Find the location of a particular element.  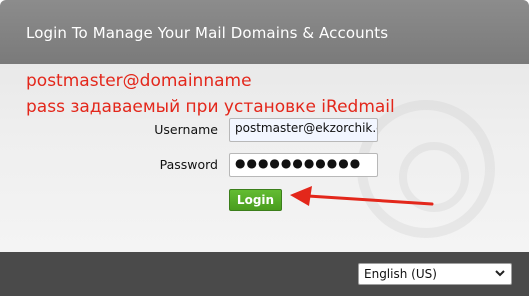

language-select: English (US) is located at coordinates (435, 274).